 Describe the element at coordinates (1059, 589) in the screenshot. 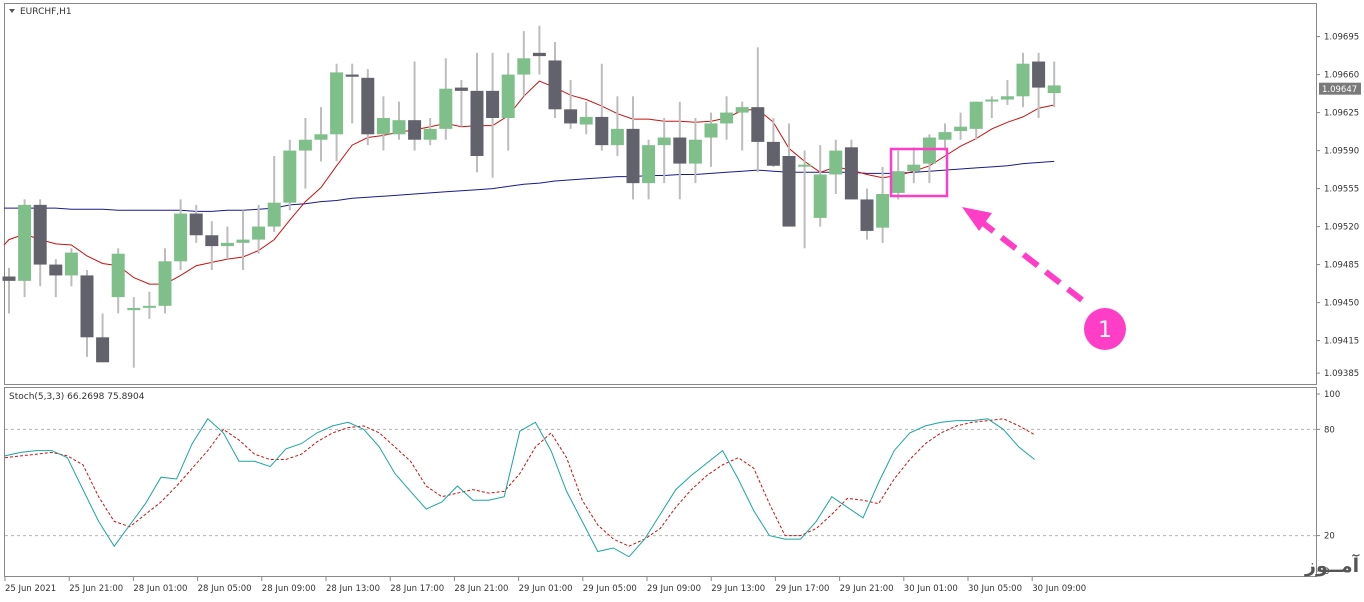

I see `time-axis-label: 30 Jun 09:00` at that location.